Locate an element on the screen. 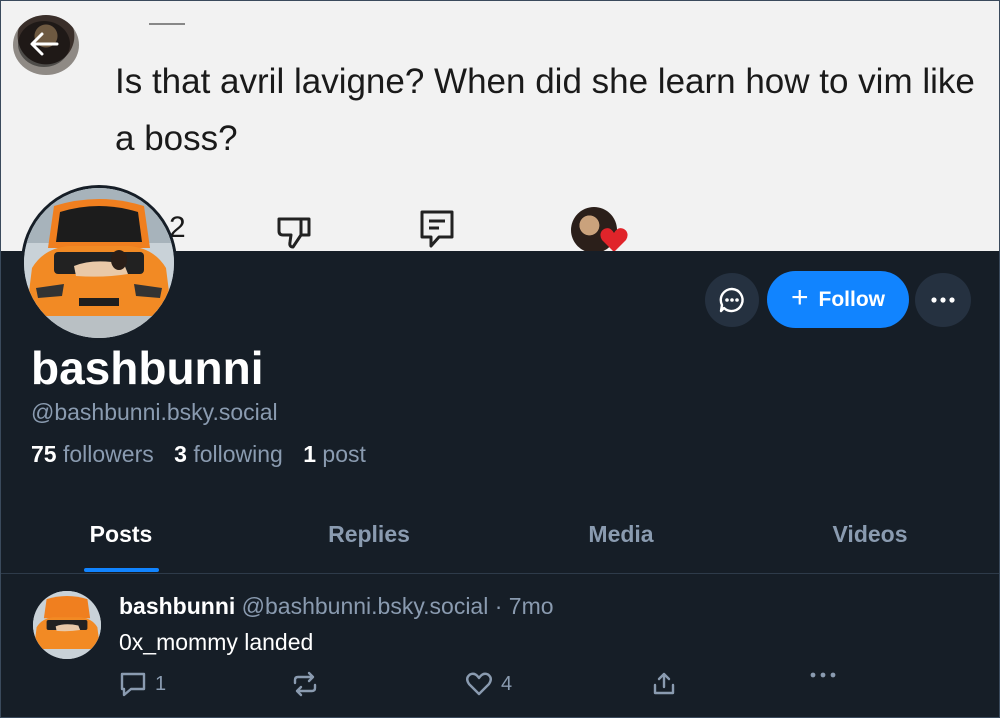  following-label: following is located at coordinates (238, 454).